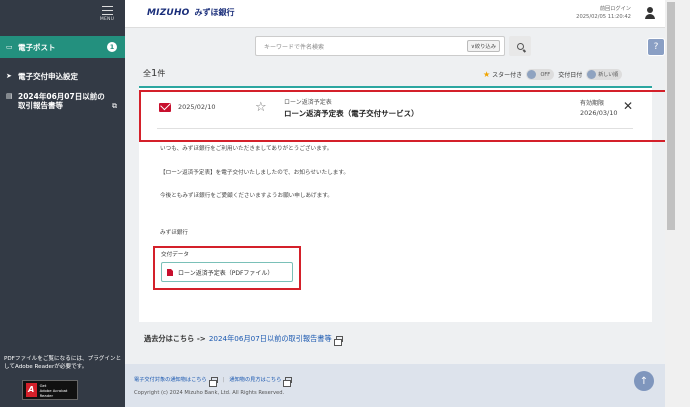 The image size is (690, 407). What do you see at coordinates (112, 47) in the screenshot?
I see `unread-count-badge: 1` at bounding box center [112, 47].